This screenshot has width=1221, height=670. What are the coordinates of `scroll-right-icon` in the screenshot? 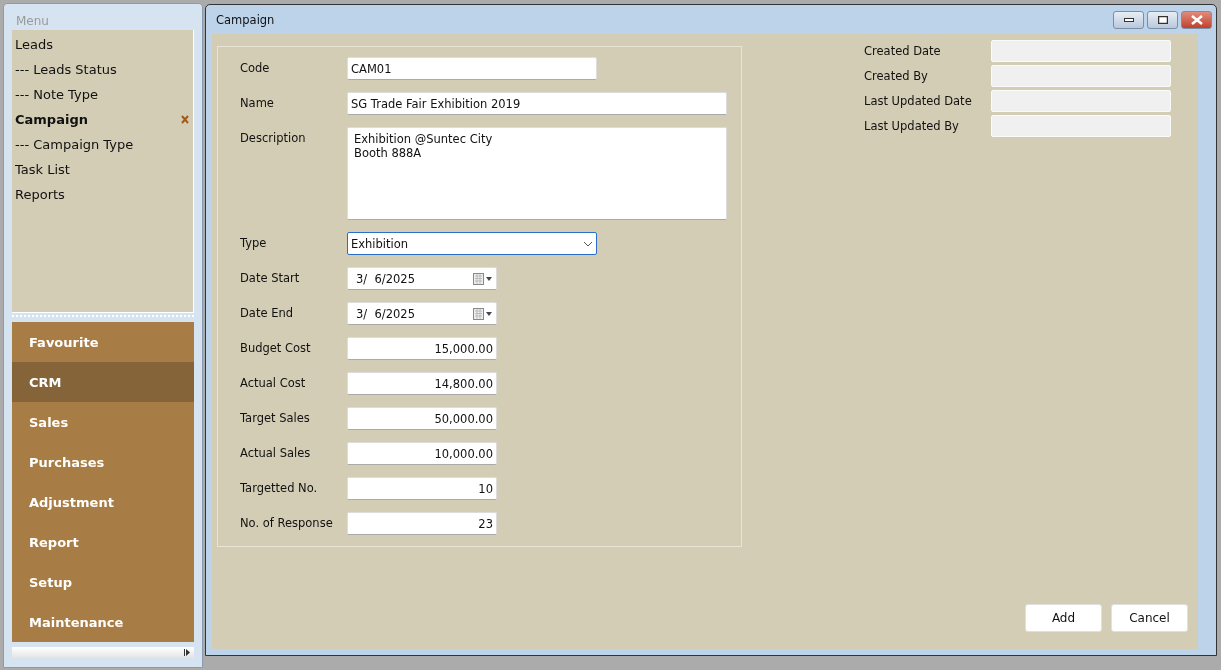 It's located at (187, 652).